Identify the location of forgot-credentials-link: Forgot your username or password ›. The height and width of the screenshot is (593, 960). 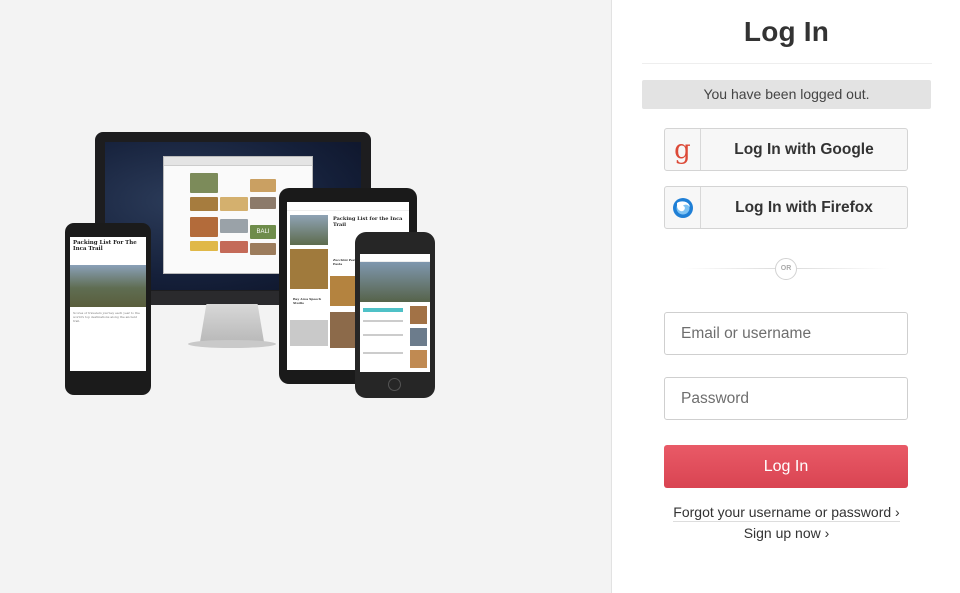
(786, 513).